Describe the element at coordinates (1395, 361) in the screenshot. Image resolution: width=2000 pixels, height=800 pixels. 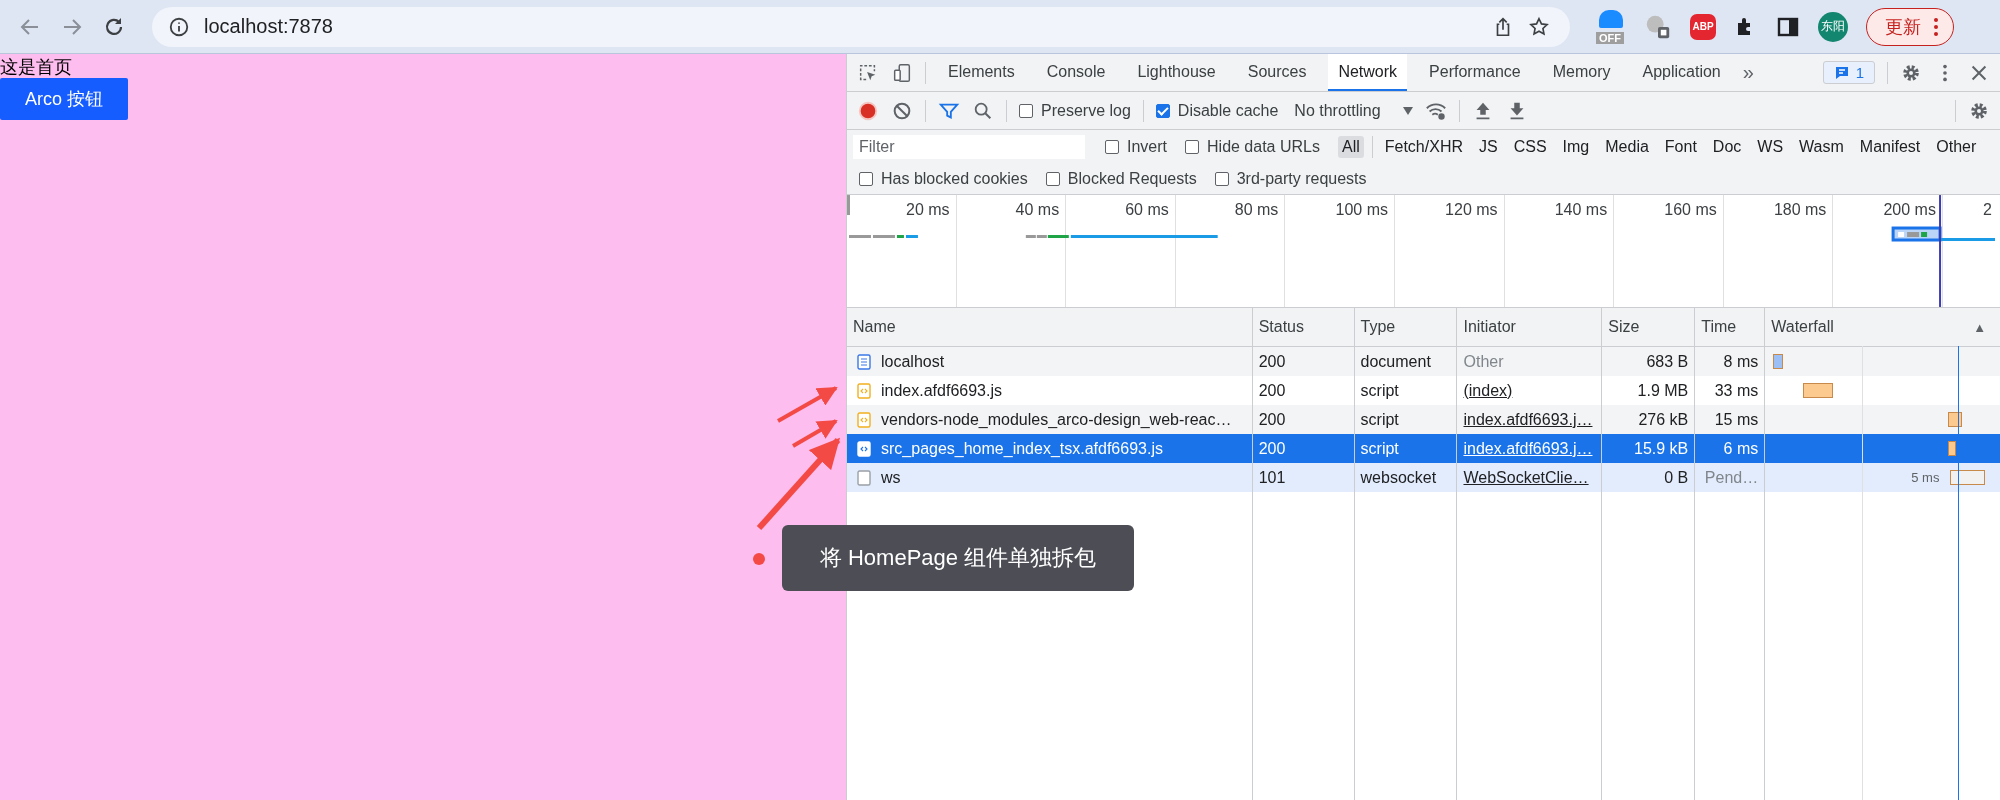
I see `resource-type: document` at that location.